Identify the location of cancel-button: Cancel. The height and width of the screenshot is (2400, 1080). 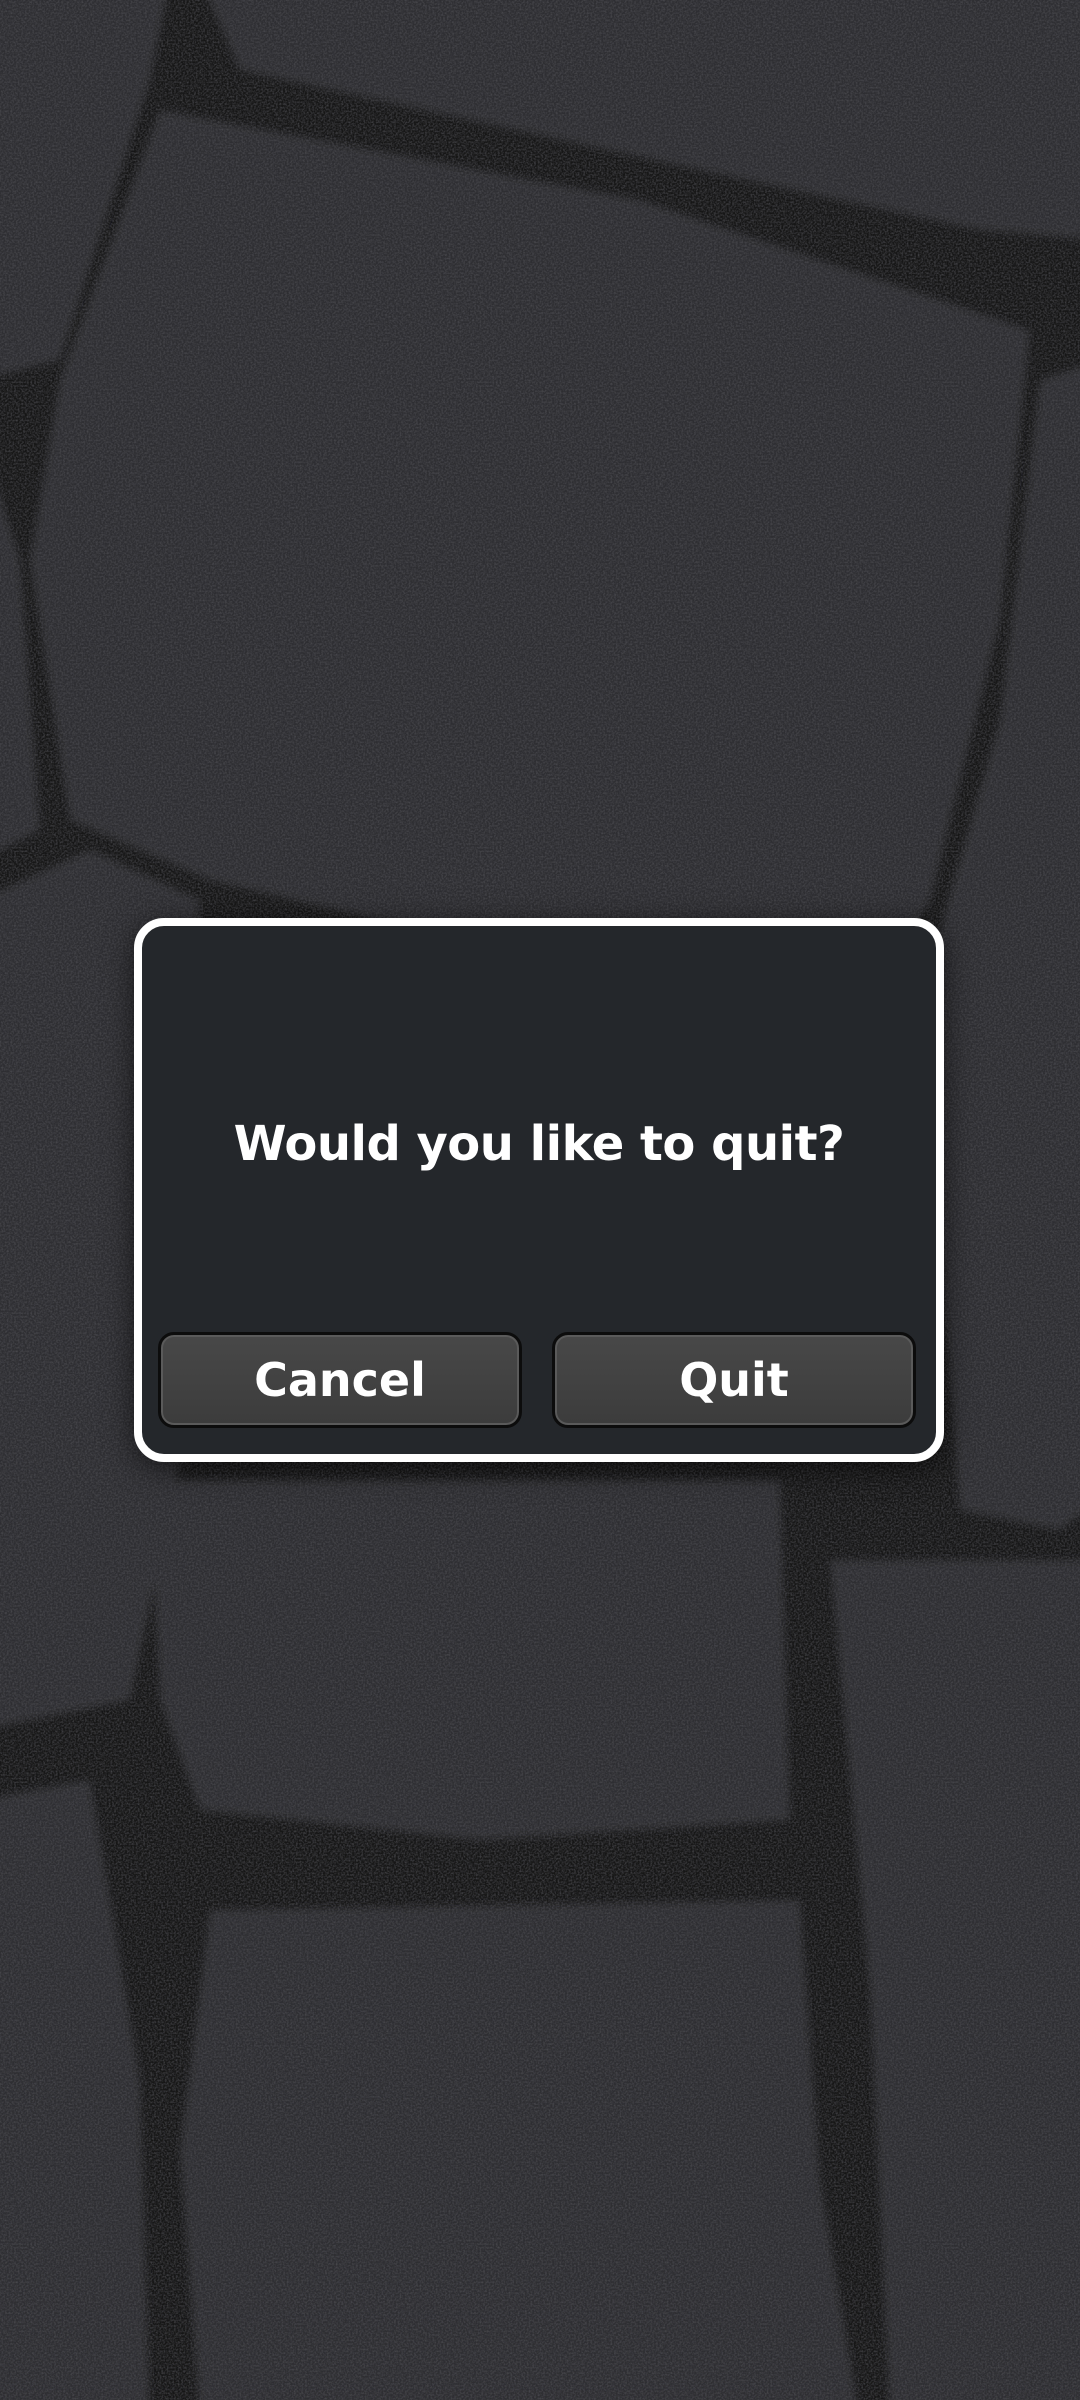
(340, 1380).